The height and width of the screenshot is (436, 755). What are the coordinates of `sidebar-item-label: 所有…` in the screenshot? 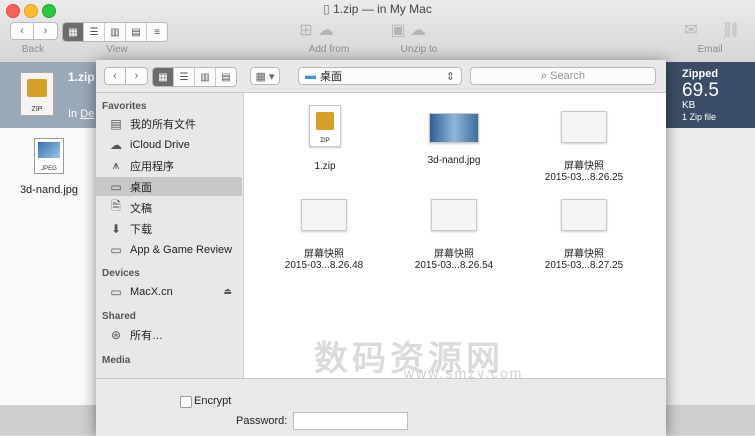 It's located at (146, 335).